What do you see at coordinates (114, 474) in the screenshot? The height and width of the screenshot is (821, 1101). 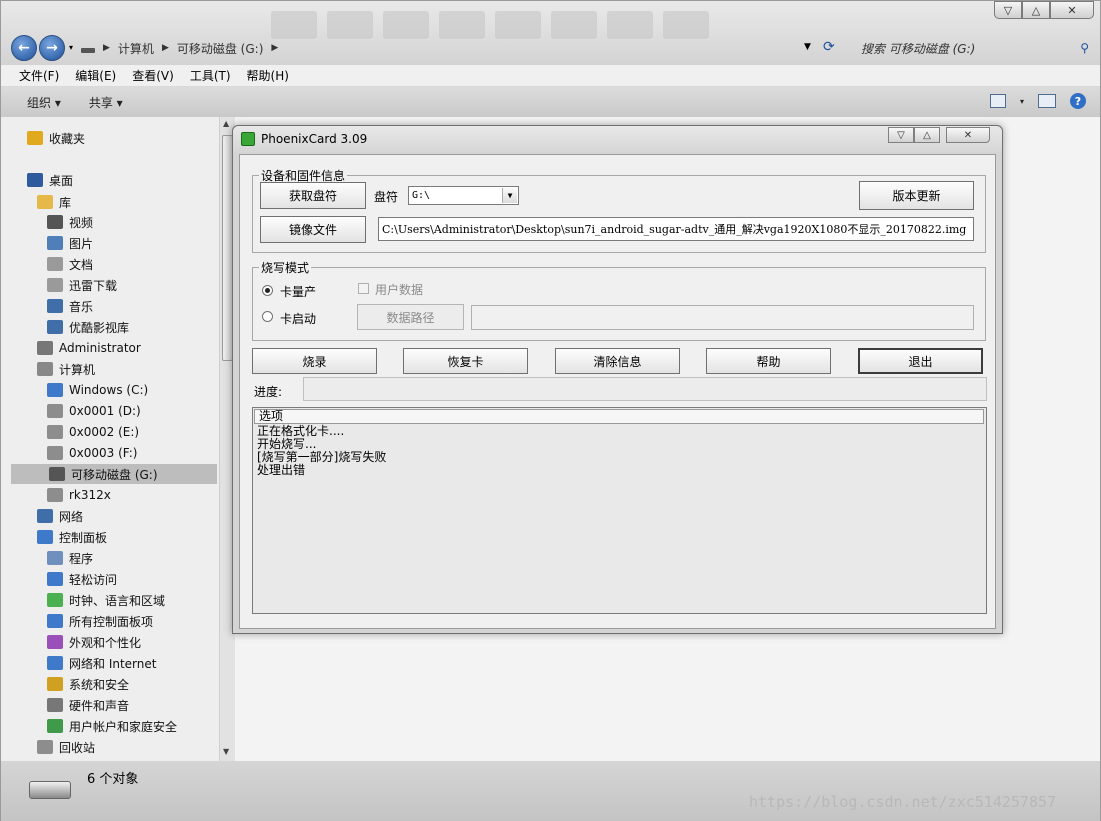 I see `sidebar-item: 可移动磁盘 (G:)` at bounding box center [114, 474].